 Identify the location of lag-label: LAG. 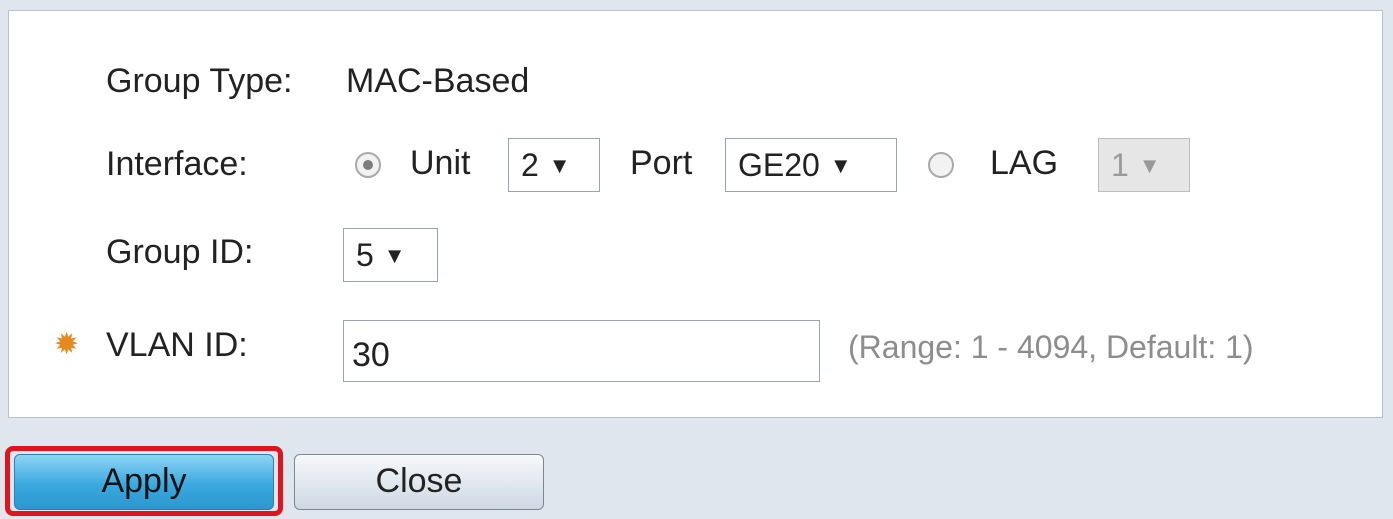
(1024, 163).